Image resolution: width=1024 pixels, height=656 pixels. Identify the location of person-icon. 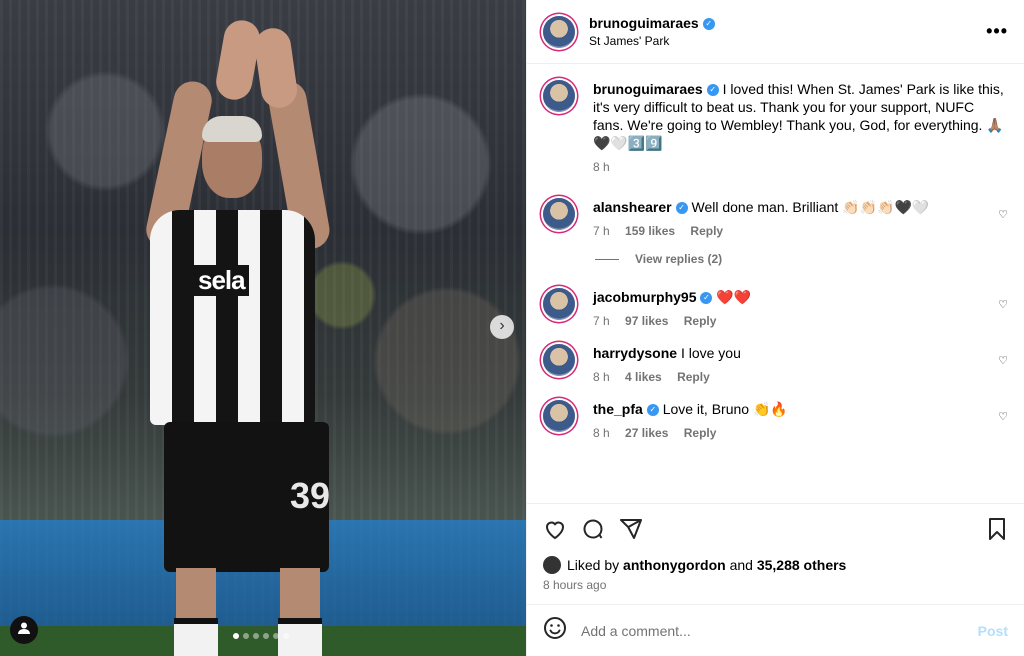
(24, 630).